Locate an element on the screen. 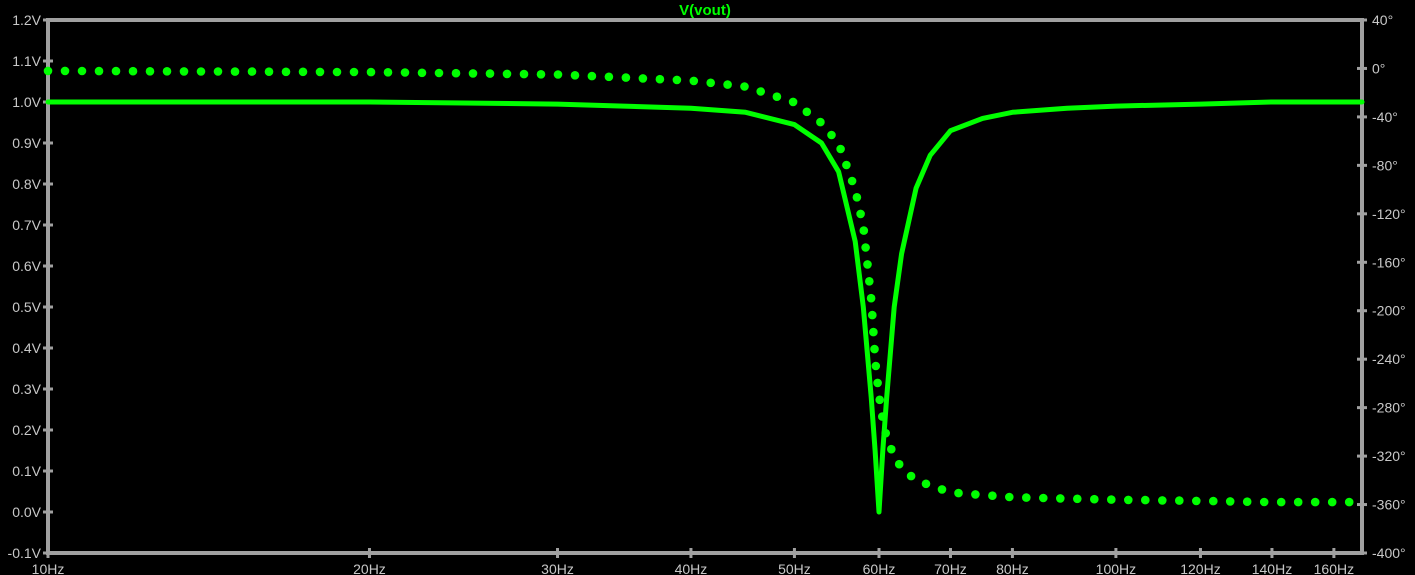 This screenshot has width=1415, height=575. right-tick-label: -200° is located at coordinates (1389, 311).